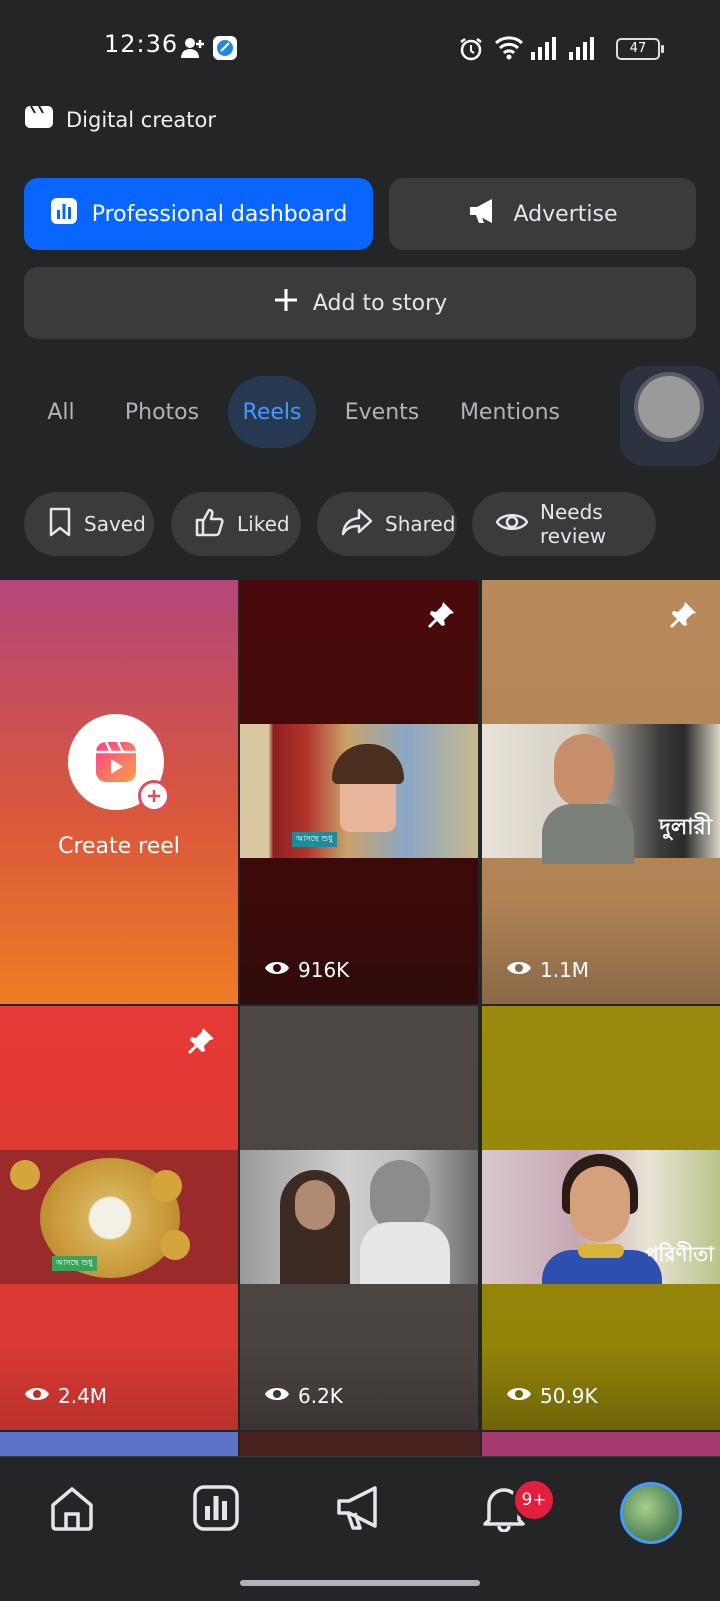 This screenshot has width=720, height=1601. I want to click on home-tab, so click(72, 1510).